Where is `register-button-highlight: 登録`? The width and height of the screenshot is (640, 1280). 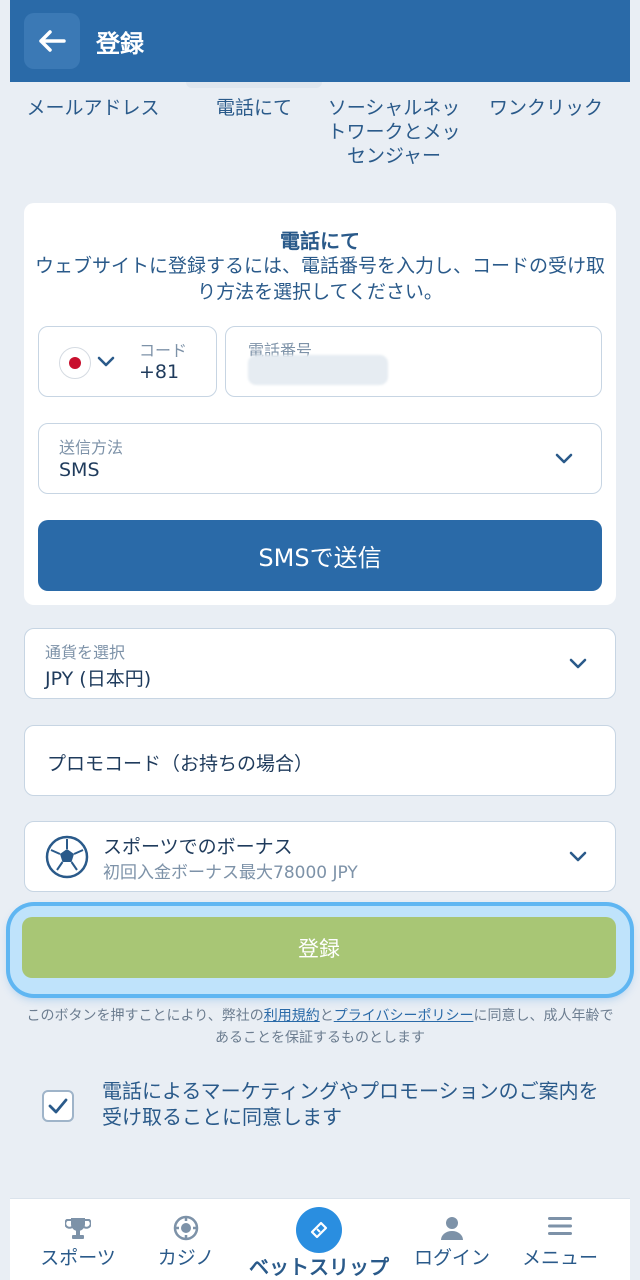
register-button-highlight: 登録 is located at coordinates (320, 950).